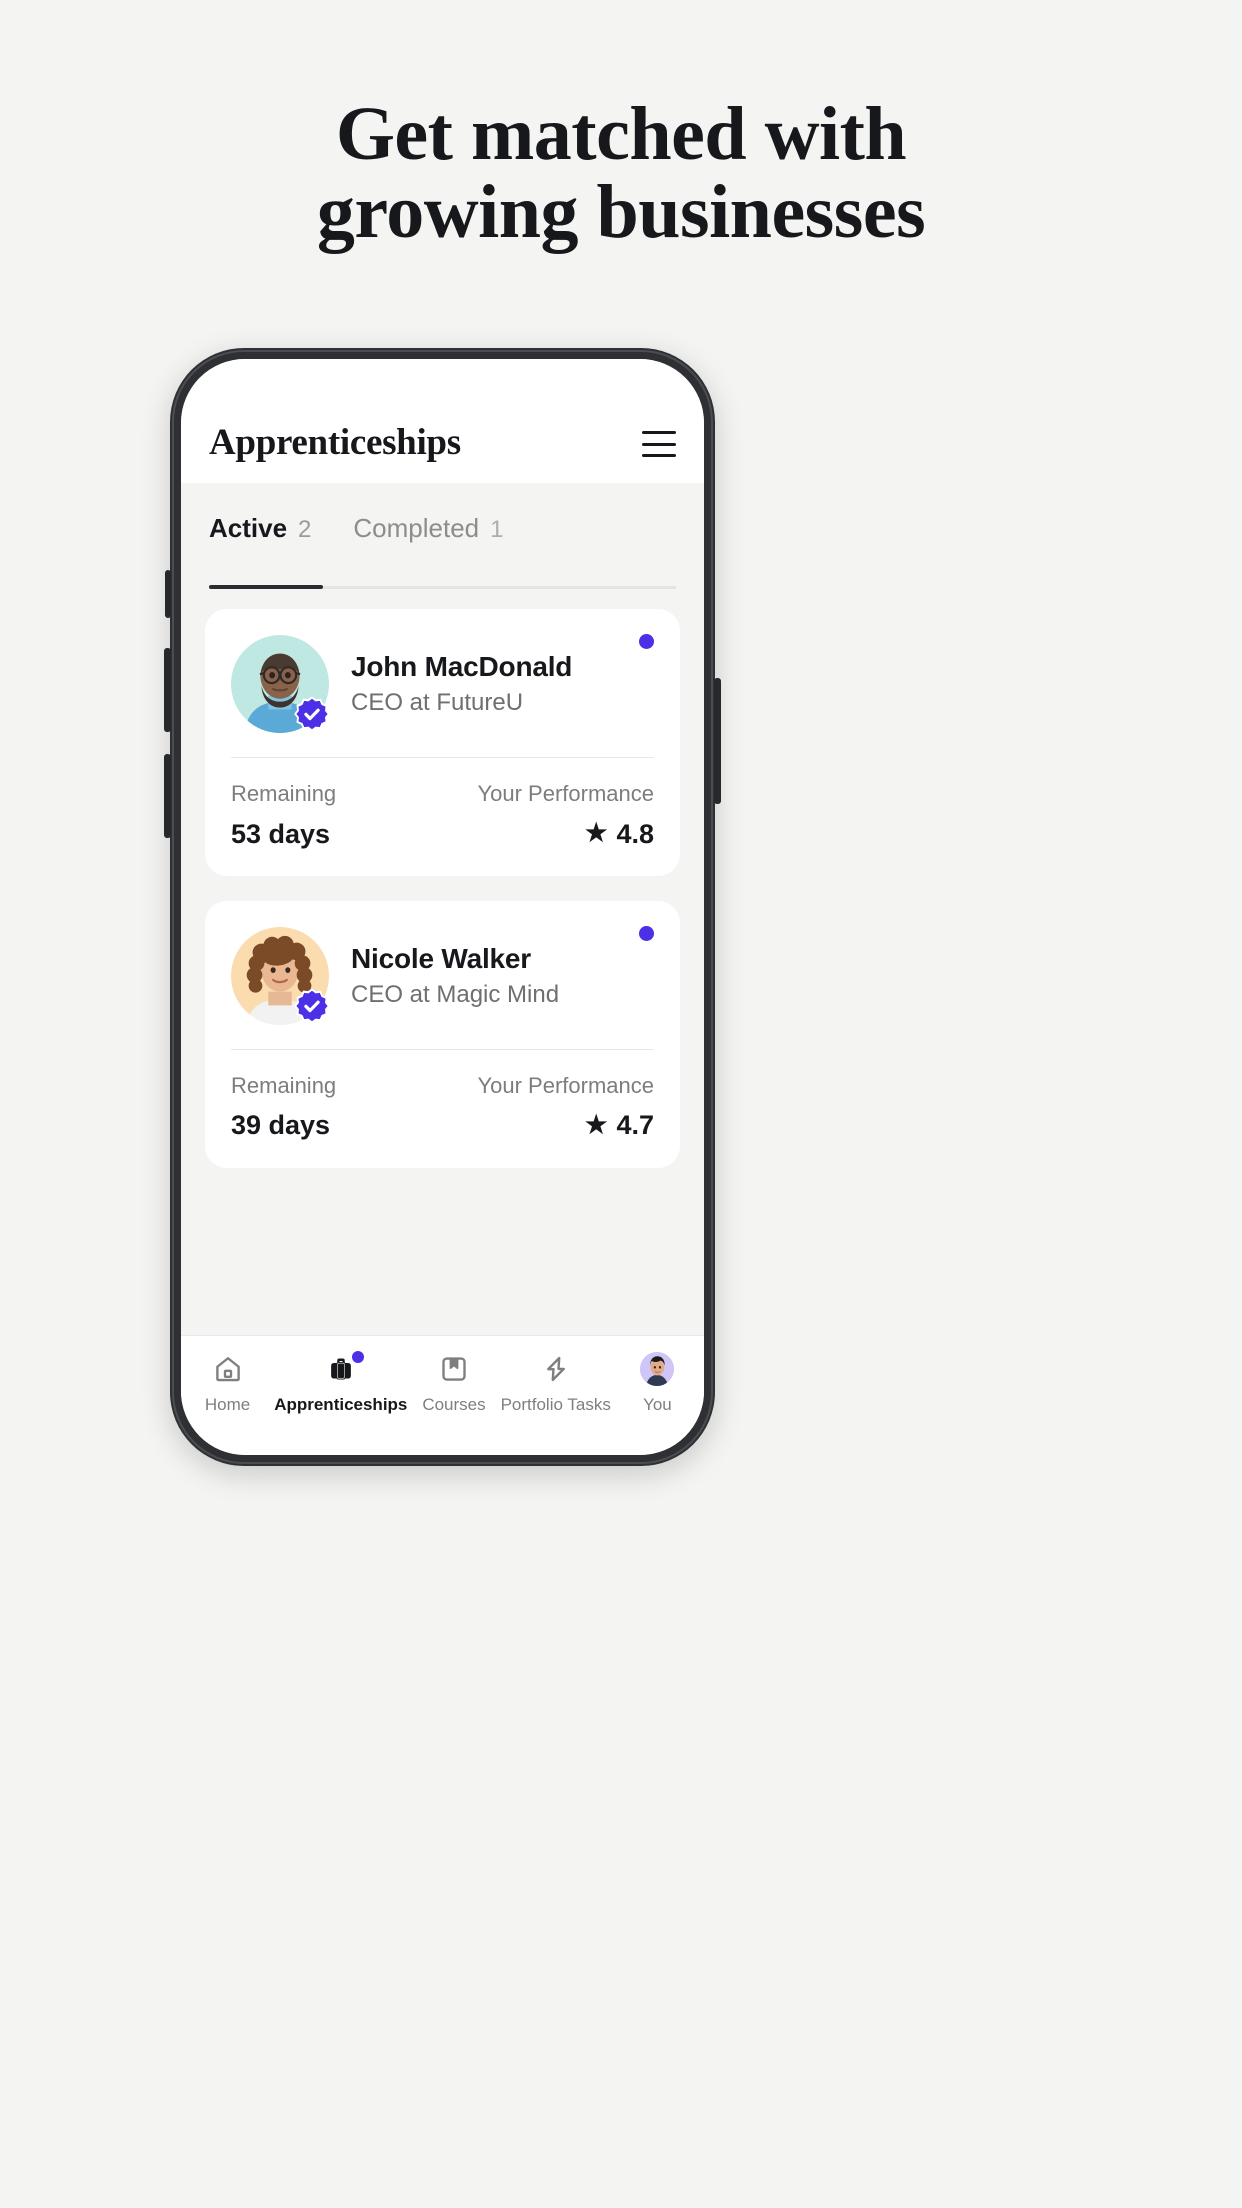  Describe the element at coordinates (717, 741) in the screenshot. I see `power-button` at that location.